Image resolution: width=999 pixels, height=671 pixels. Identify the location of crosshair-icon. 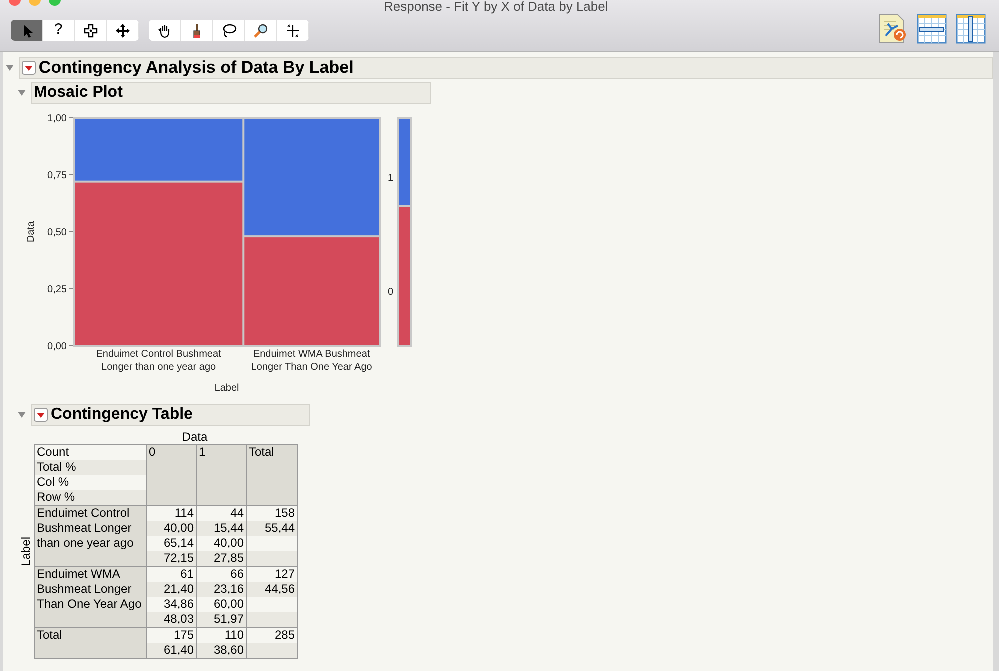
(90, 30).